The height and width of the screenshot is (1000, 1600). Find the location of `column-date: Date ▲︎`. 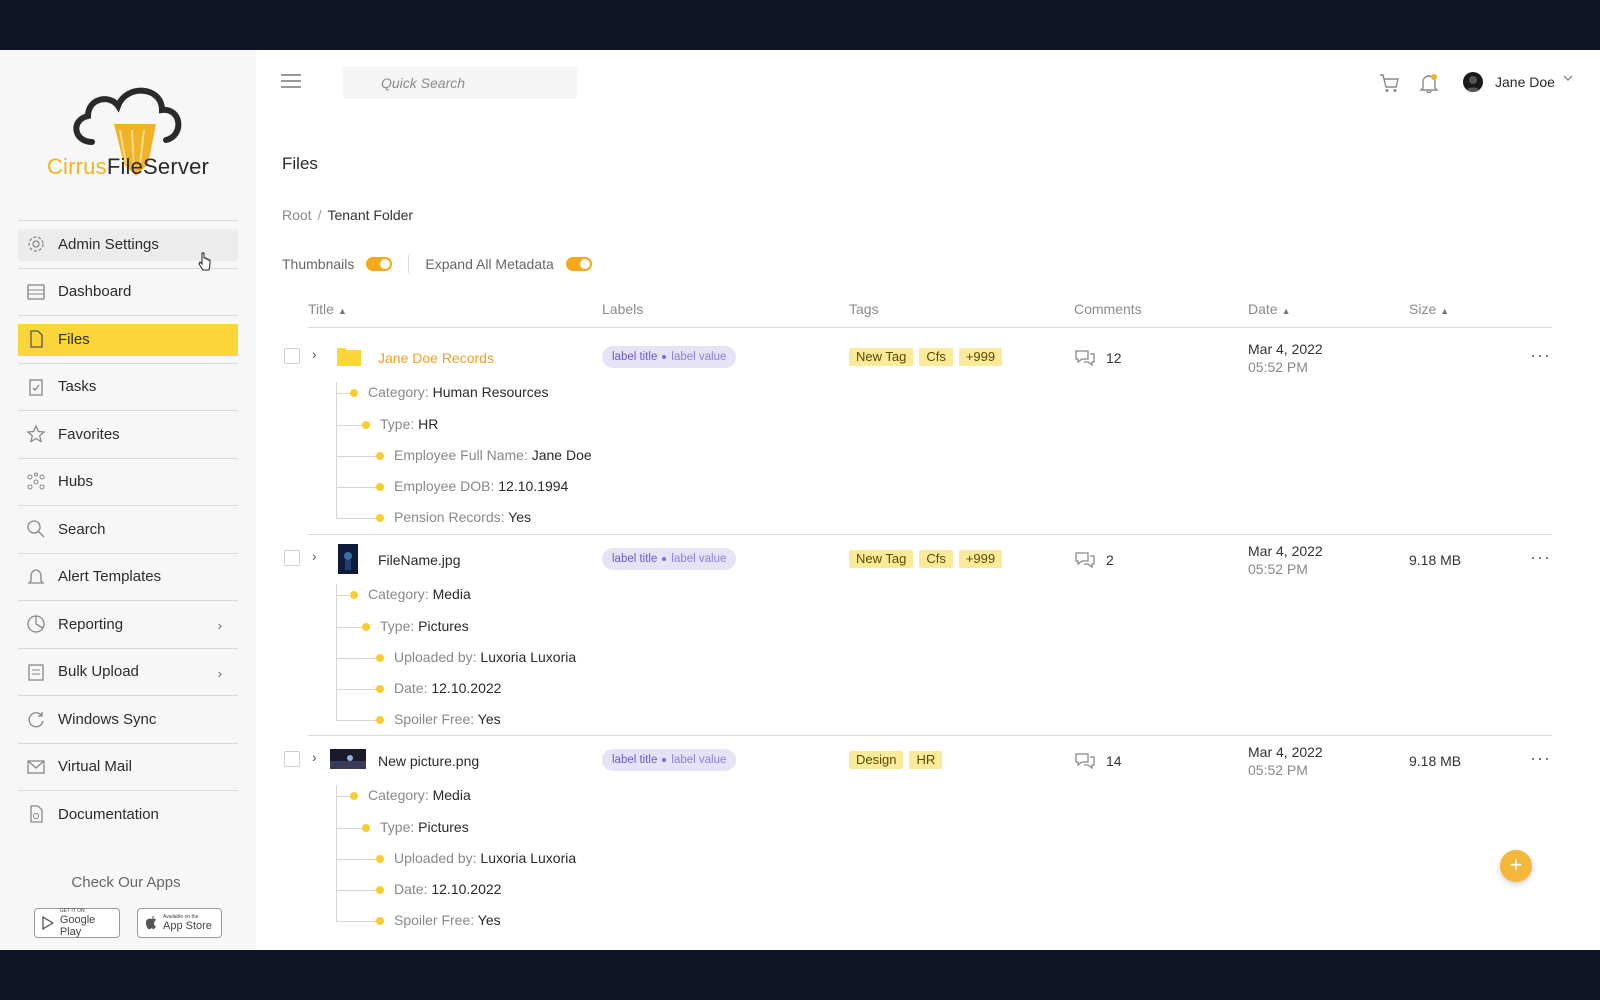

column-date: Date ▲︎ is located at coordinates (1269, 309).